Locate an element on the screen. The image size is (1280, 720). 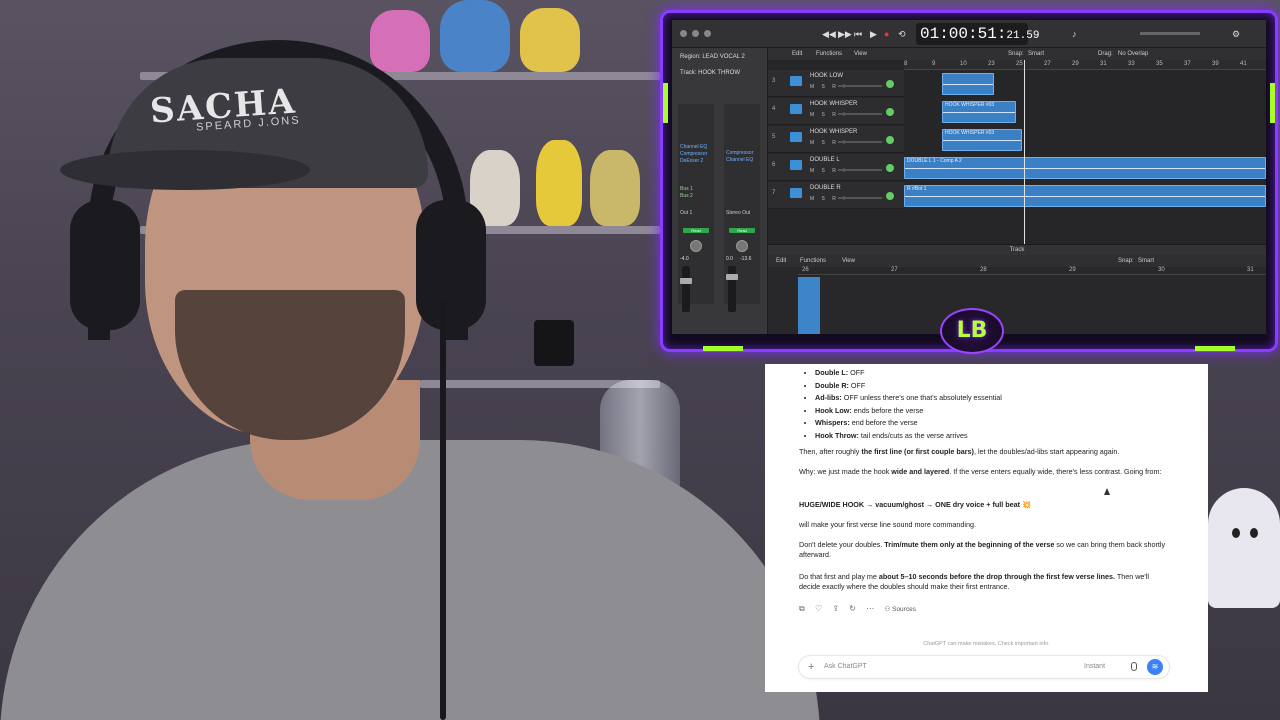
audio-region: R #Bot 1 is located at coordinates (1085, 196).